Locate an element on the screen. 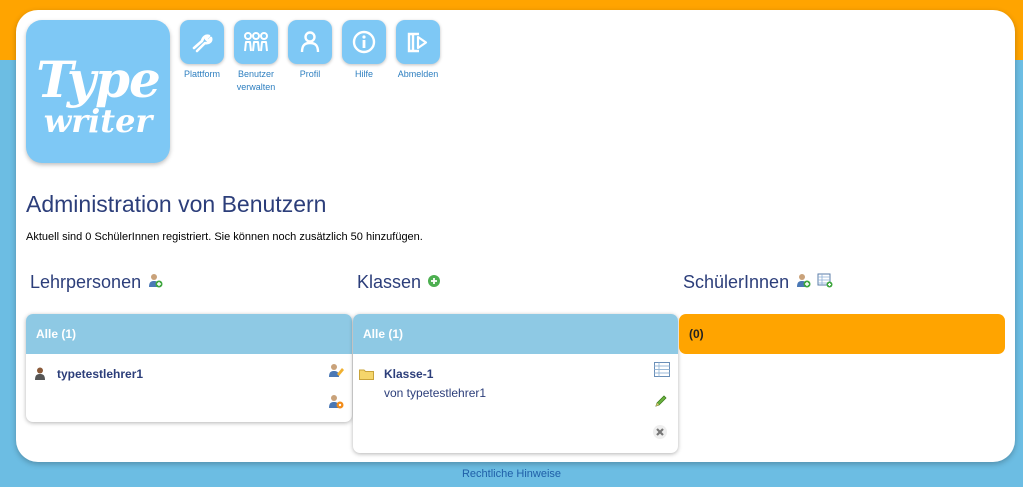 This screenshot has width=1023, height=487. logo-line2: writer is located at coordinates (98, 121).